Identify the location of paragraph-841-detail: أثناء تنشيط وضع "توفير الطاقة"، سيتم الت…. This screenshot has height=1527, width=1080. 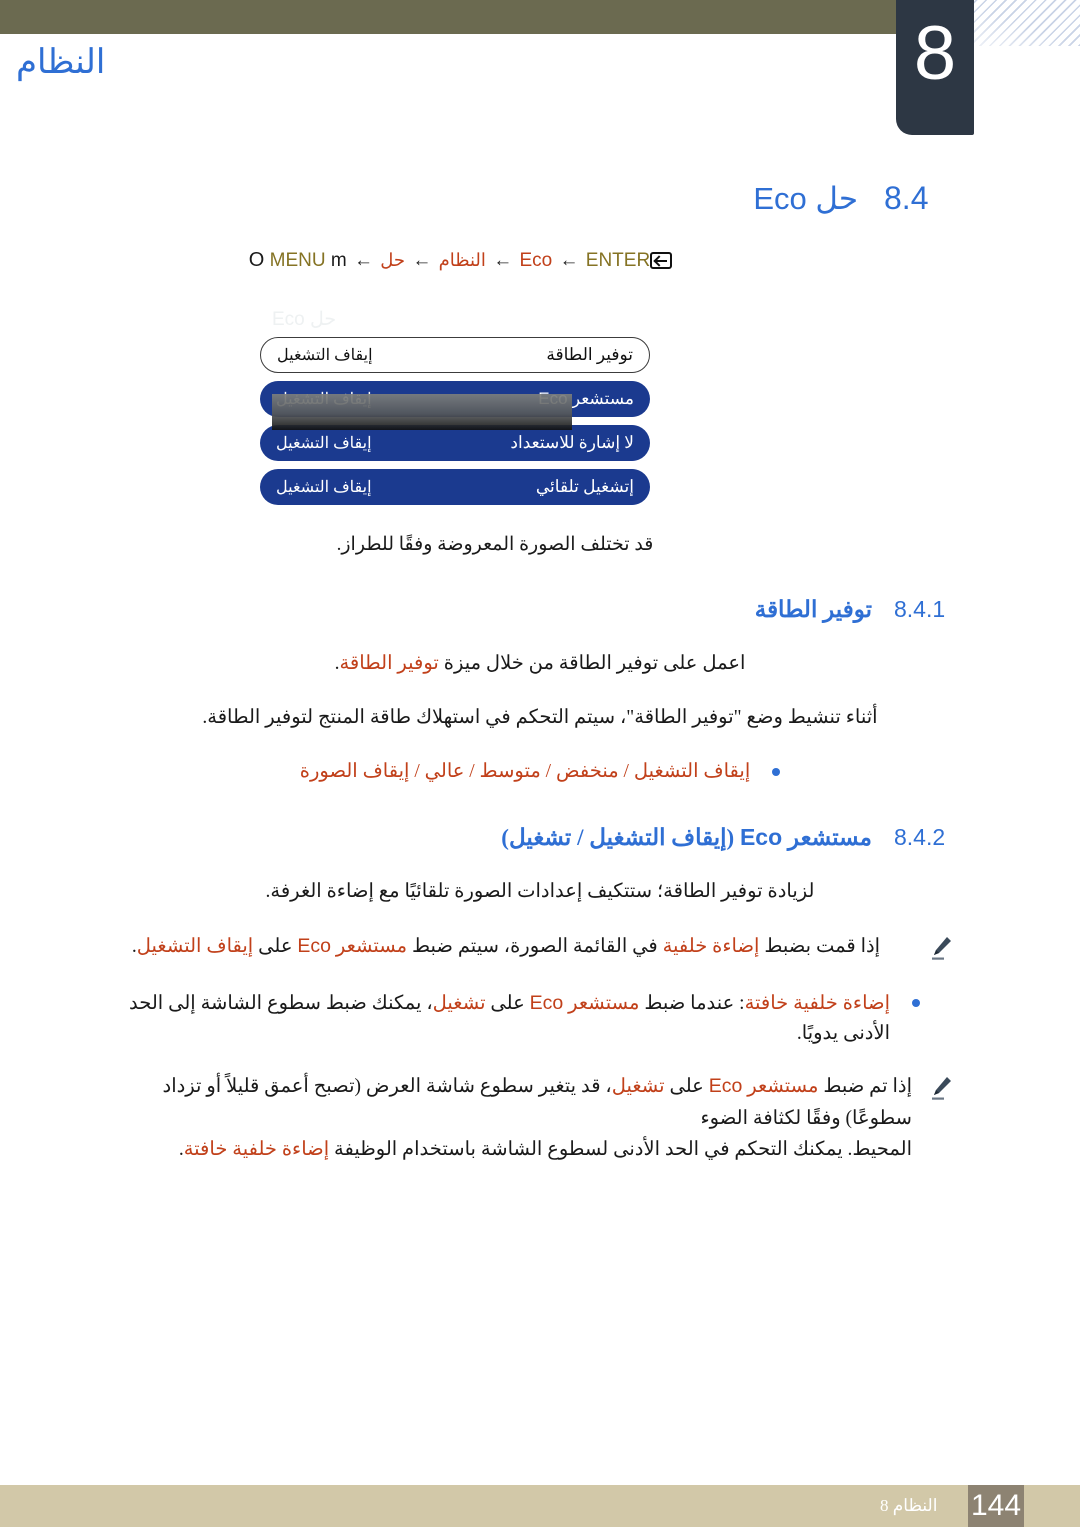
(540, 718).